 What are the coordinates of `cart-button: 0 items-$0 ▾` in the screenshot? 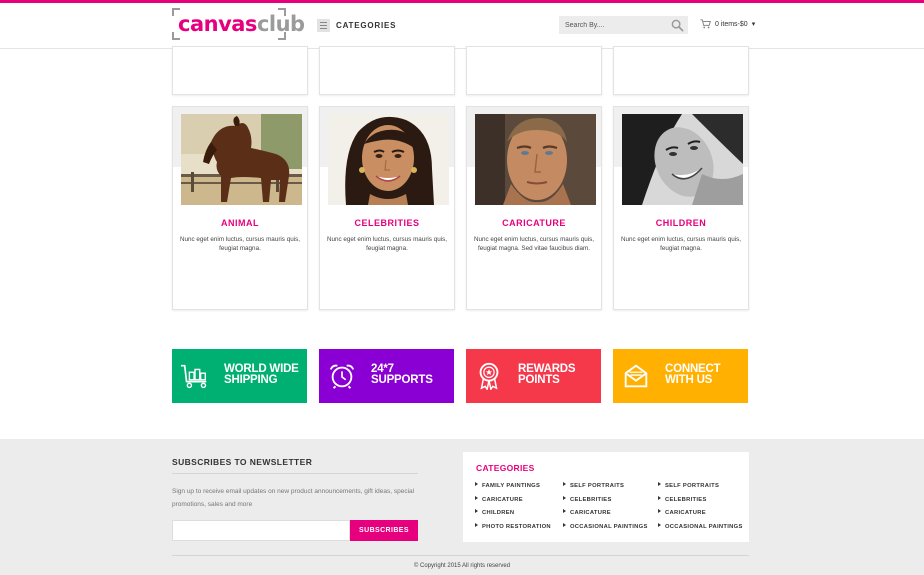 It's located at (727, 24).